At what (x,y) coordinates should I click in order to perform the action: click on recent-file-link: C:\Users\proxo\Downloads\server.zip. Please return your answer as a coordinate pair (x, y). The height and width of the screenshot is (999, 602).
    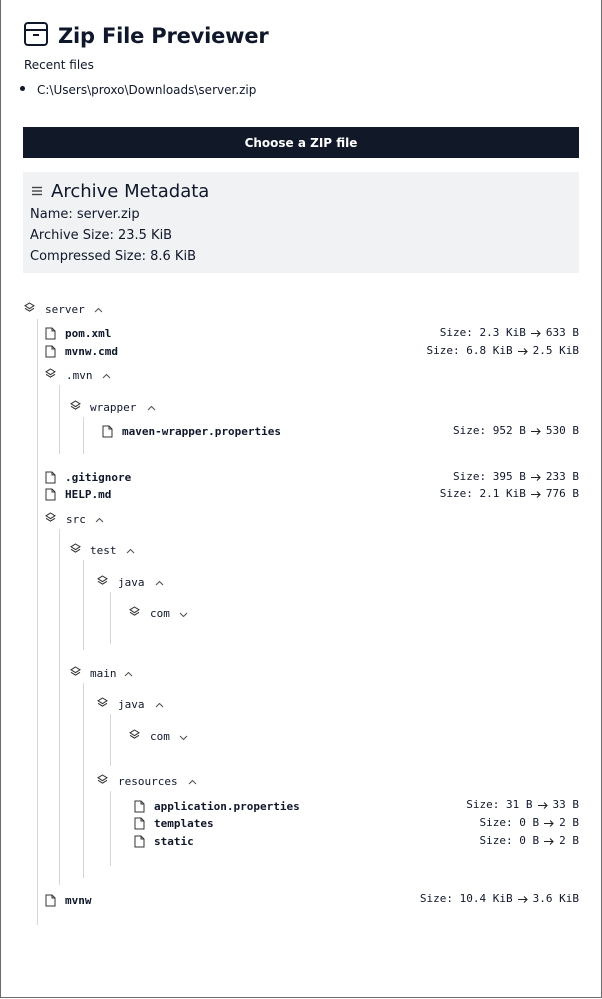
    Looking at the image, I should click on (146, 90).